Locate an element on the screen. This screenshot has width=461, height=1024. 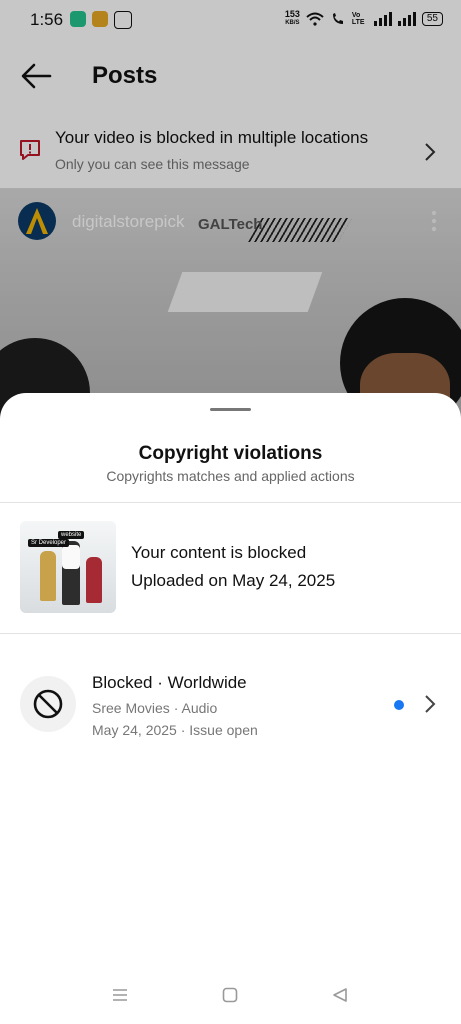
blocked-icon is located at coordinates (48, 704).